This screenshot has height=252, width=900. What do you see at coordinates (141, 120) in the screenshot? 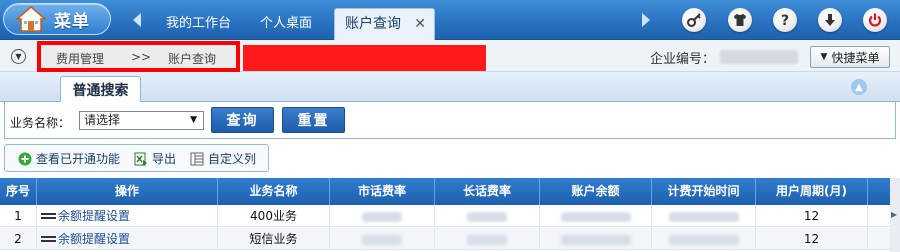
I see `business-name-select: 请选择 ▼` at bounding box center [141, 120].